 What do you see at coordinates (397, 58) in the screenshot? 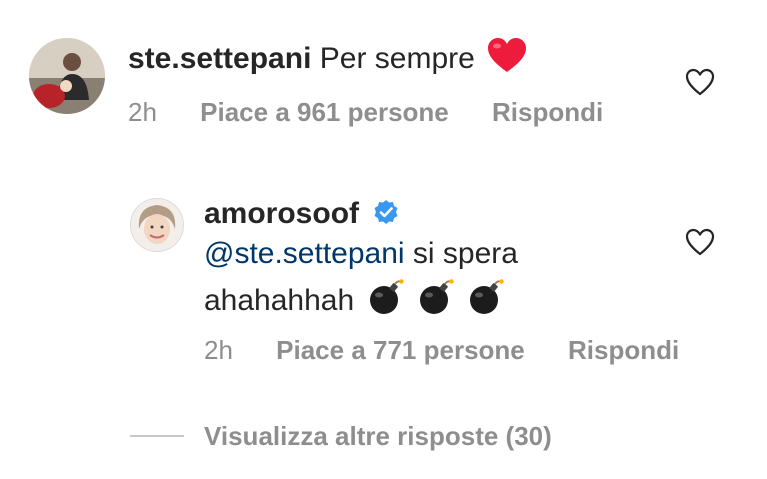
I see `comment-body: Per sempre` at bounding box center [397, 58].